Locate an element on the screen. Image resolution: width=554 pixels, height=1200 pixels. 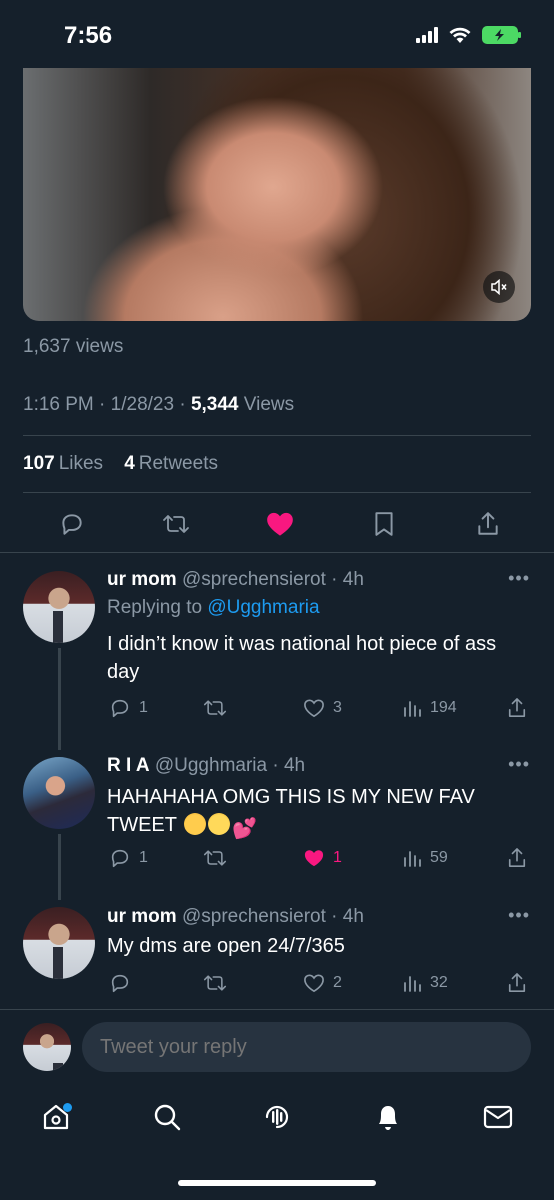
reply-button is located at coordinates (120, 983).